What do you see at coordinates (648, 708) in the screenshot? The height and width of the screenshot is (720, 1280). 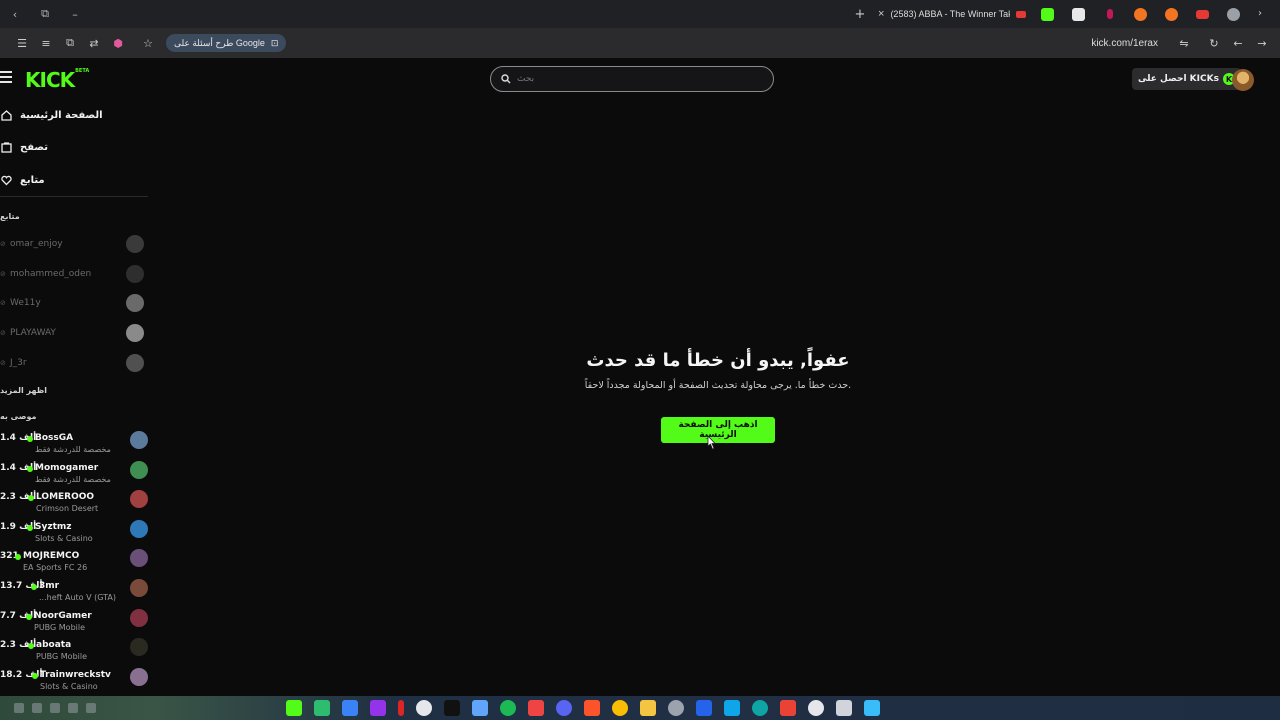 I see `folder-icon` at bounding box center [648, 708].